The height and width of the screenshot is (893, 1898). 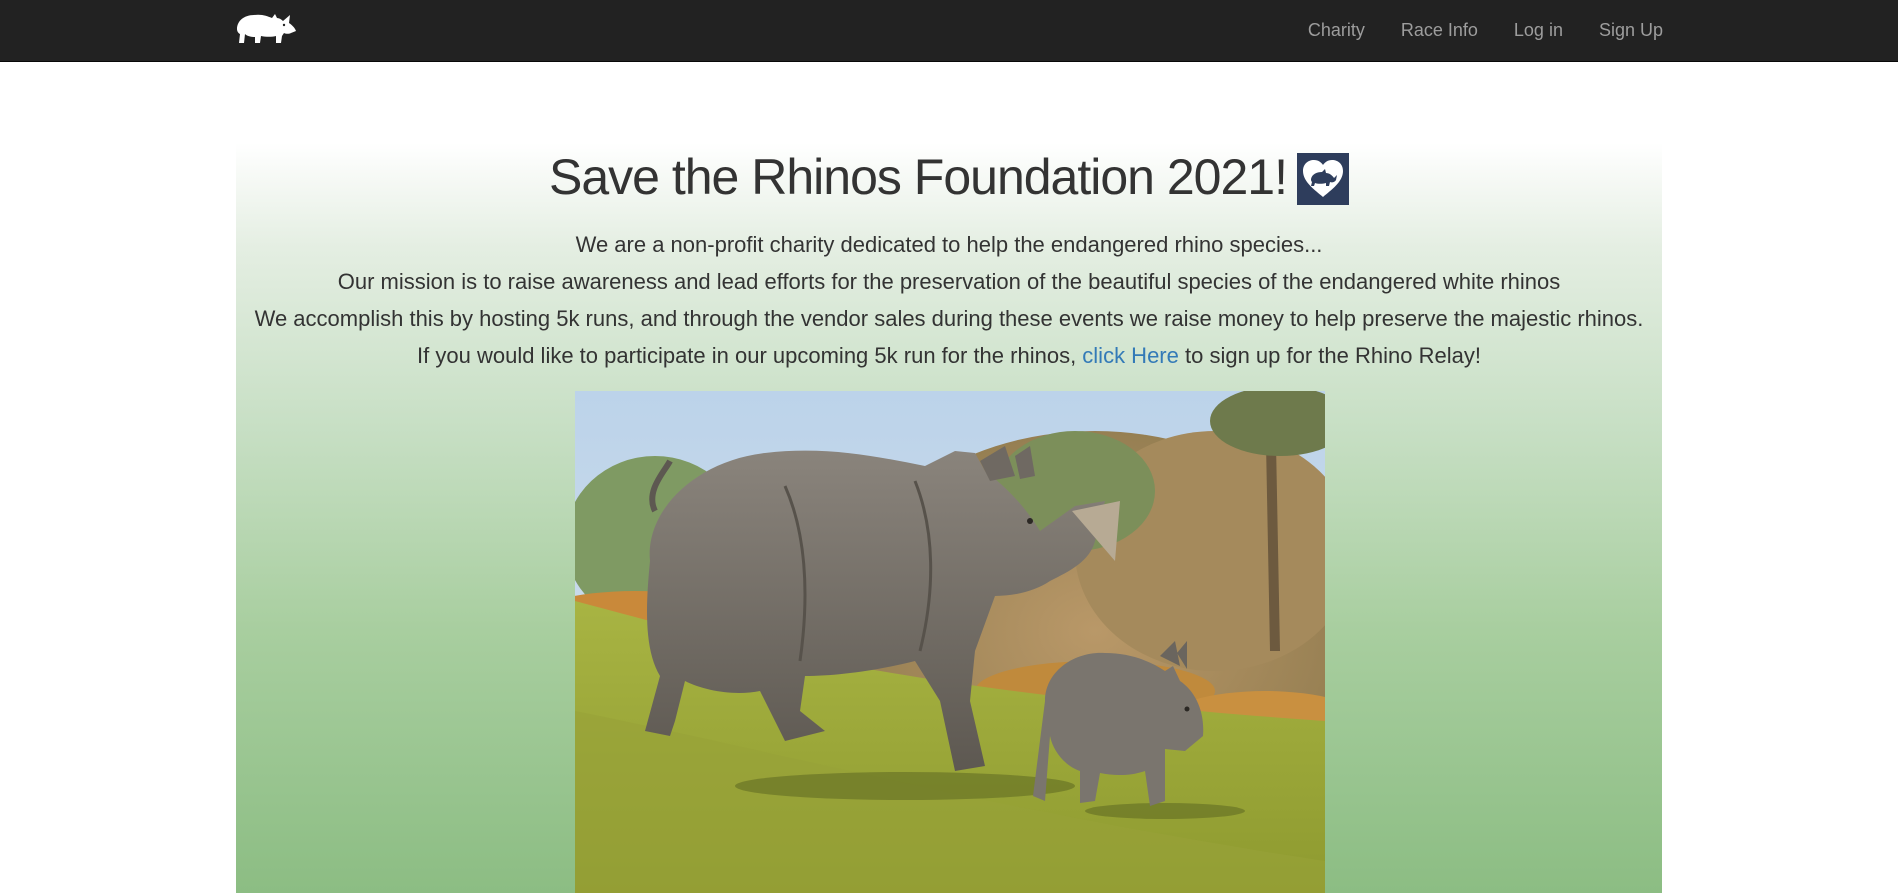 What do you see at coordinates (266, 27) in the screenshot?
I see `rhino-logo-icon` at bounding box center [266, 27].